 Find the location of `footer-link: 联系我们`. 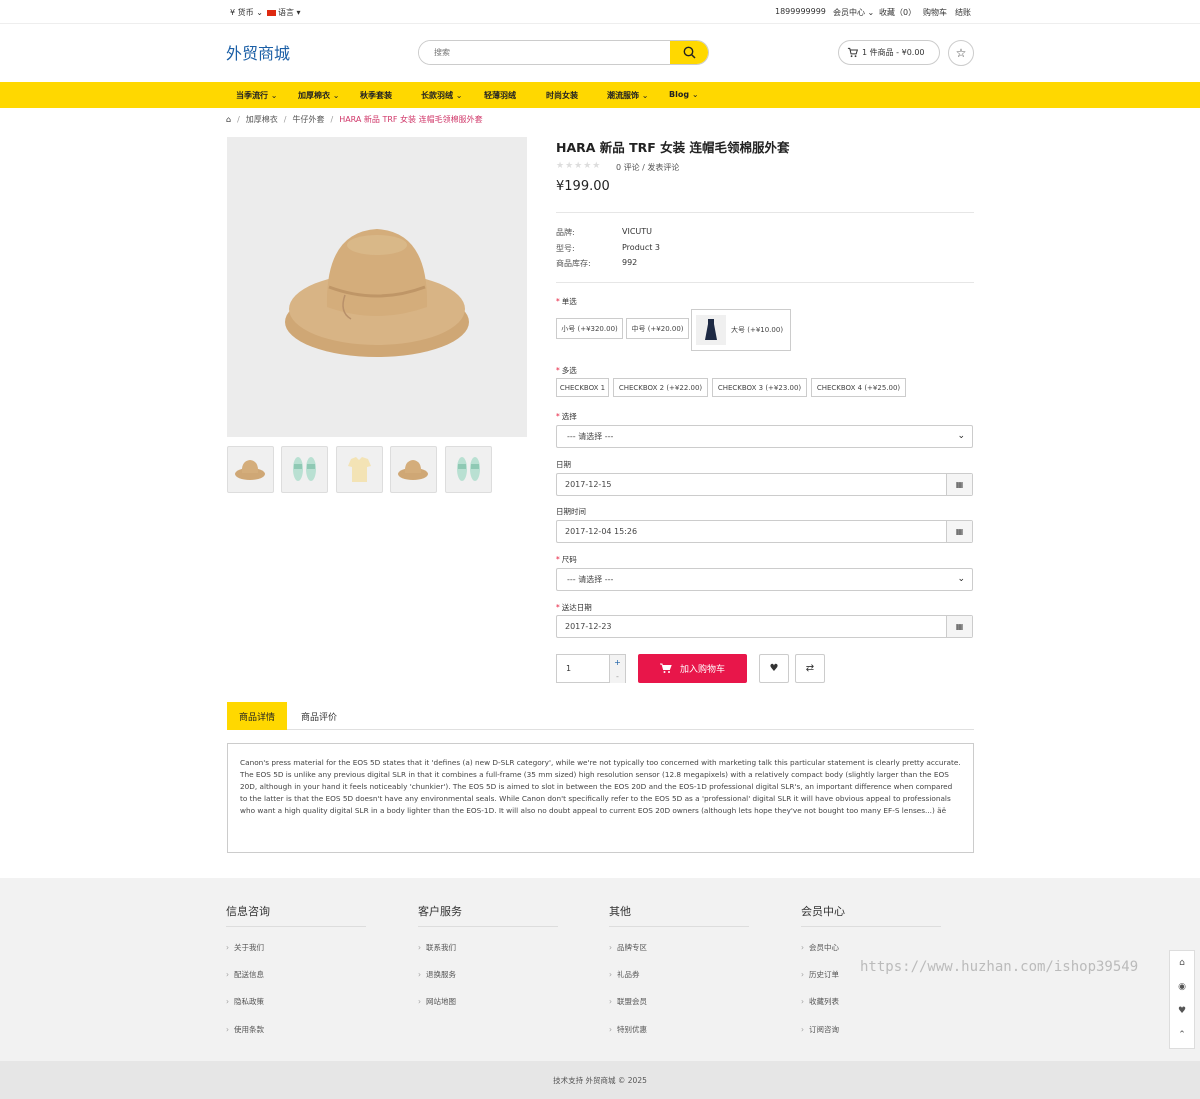

footer-link: 联系我们 is located at coordinates (437, 947).